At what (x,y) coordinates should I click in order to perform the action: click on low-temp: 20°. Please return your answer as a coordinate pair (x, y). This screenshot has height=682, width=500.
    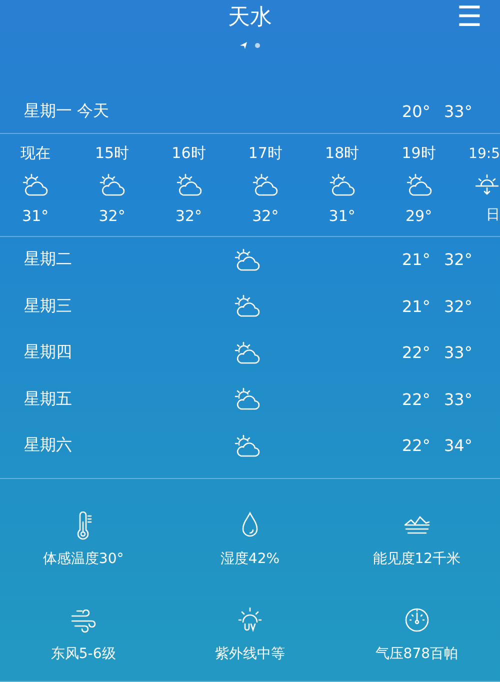
    Looking at the image, I should click on (415, 112).